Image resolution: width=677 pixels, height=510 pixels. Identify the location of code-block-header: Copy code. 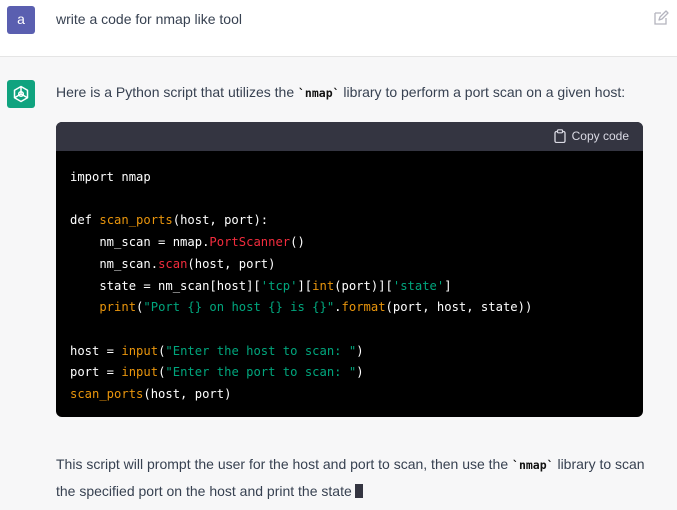
(349, 136).